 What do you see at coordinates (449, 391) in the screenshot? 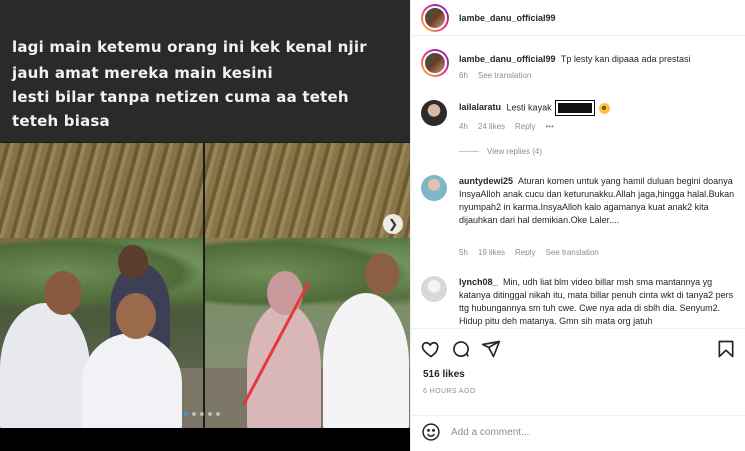
I see `post-timestamp: 6 HOURS AGO` at bounding box center [449, 391].